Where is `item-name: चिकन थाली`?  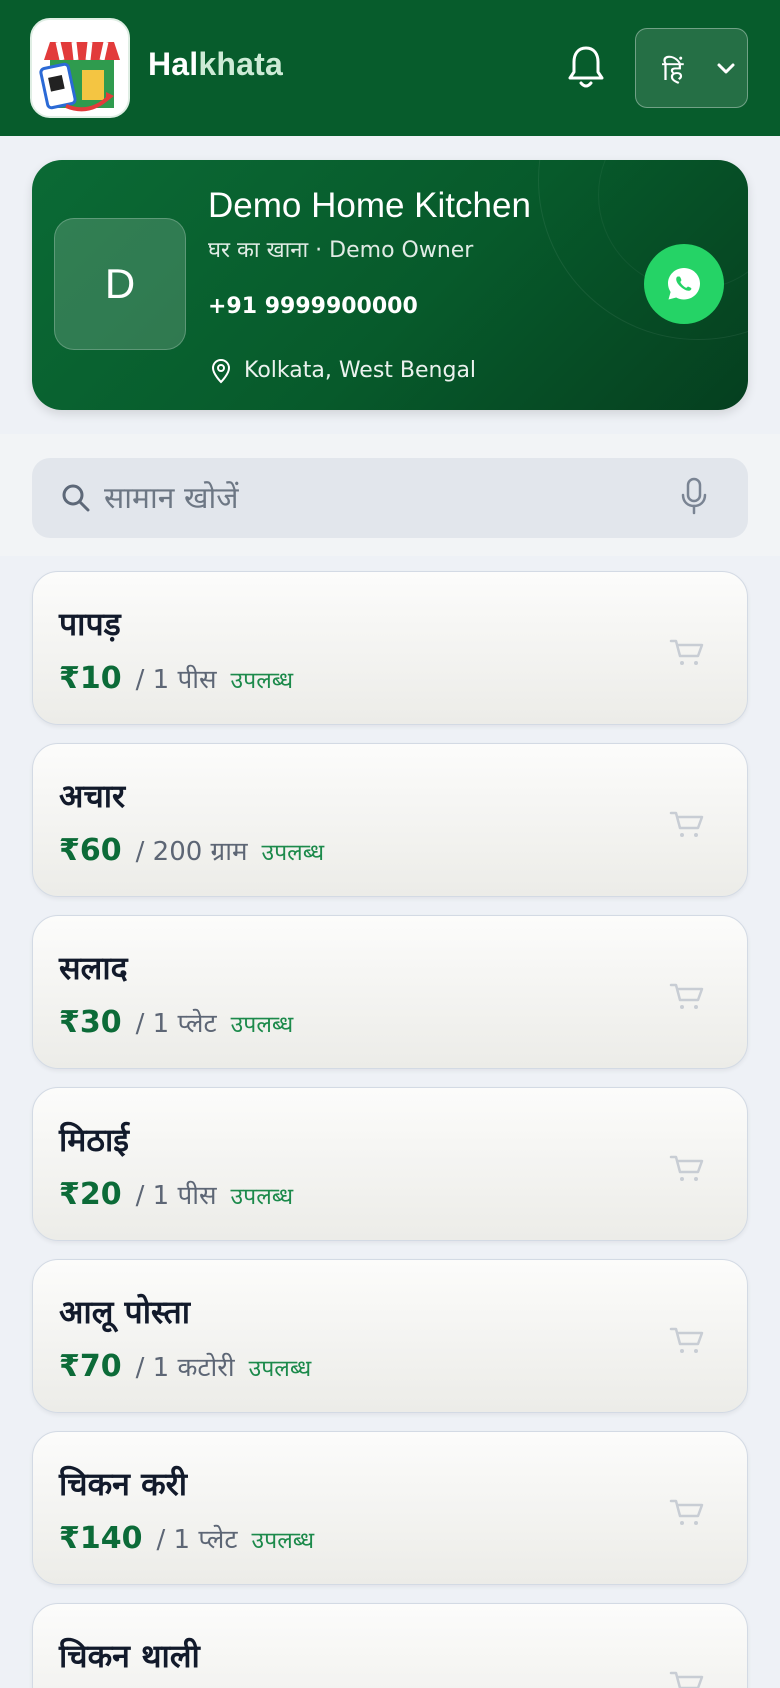
item-name: चिकन थाली is located at coordinates (129, 1656).